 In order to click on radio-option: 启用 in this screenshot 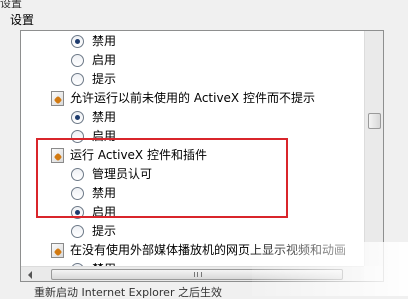, I will do `click(93, 60)`.